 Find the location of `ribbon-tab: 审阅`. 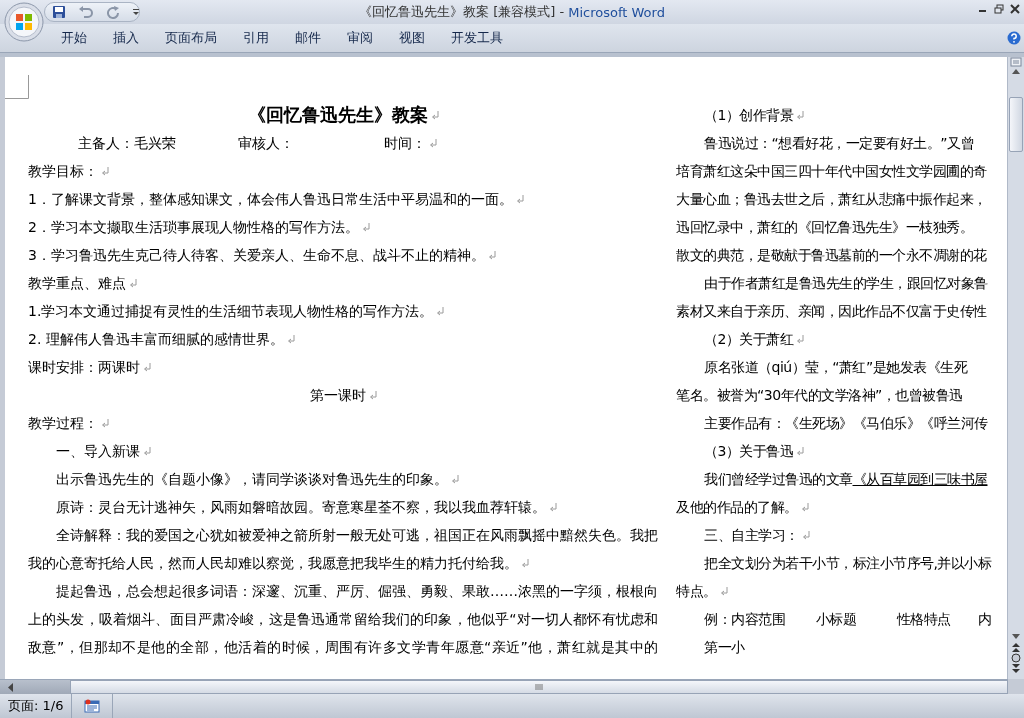

ribbon-tab: 审阅 is located at coordinates (360, 38).